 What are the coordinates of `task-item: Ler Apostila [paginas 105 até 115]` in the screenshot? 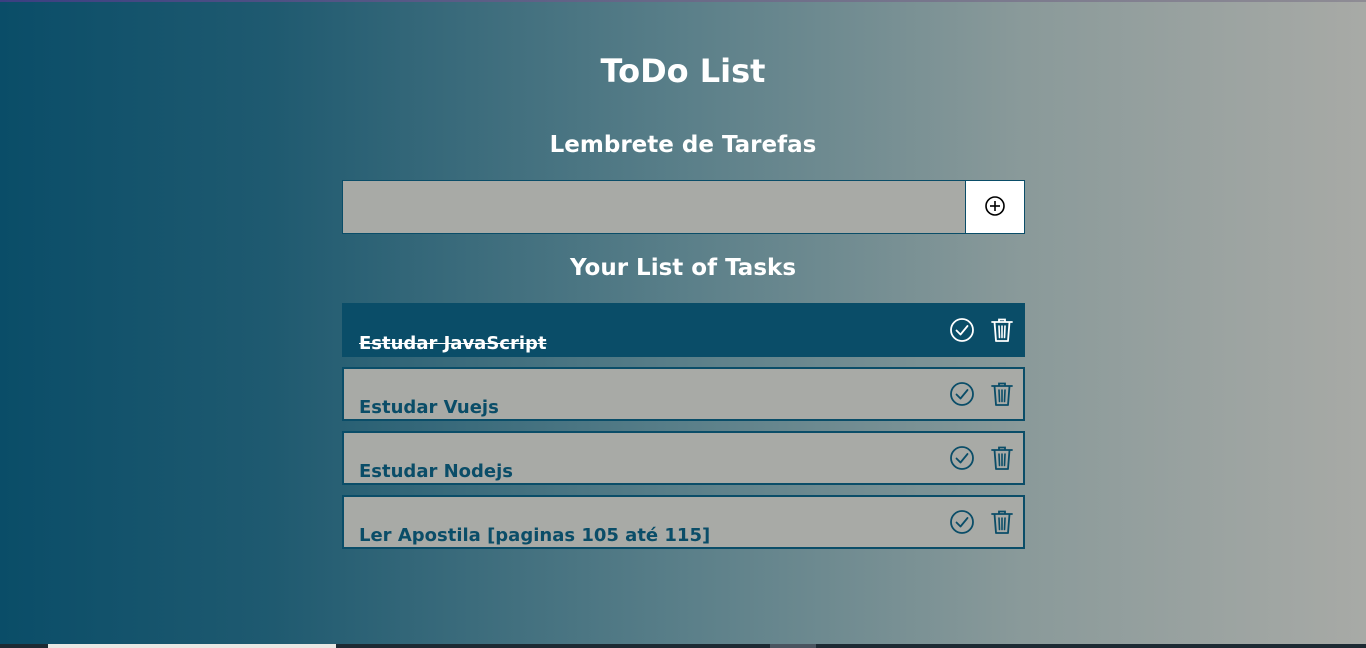 It's located at (683, 522).